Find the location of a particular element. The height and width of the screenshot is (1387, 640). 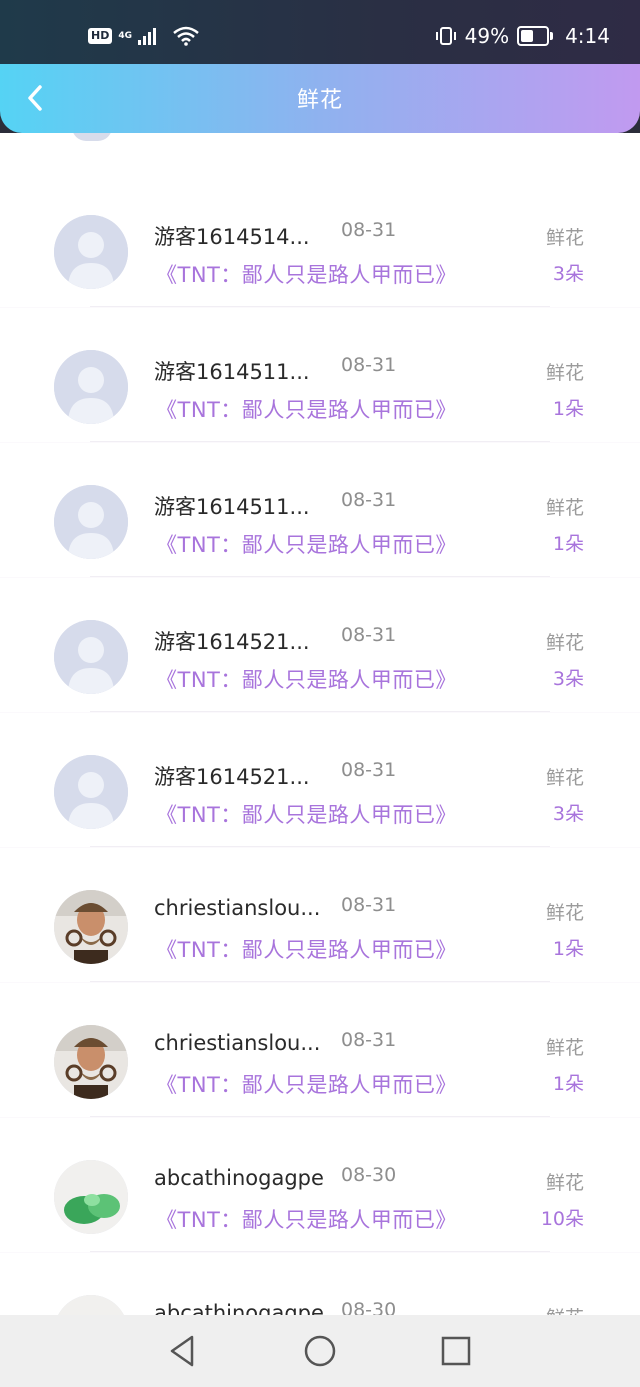

square-recent-icon is located at coordinates (456, 1351).